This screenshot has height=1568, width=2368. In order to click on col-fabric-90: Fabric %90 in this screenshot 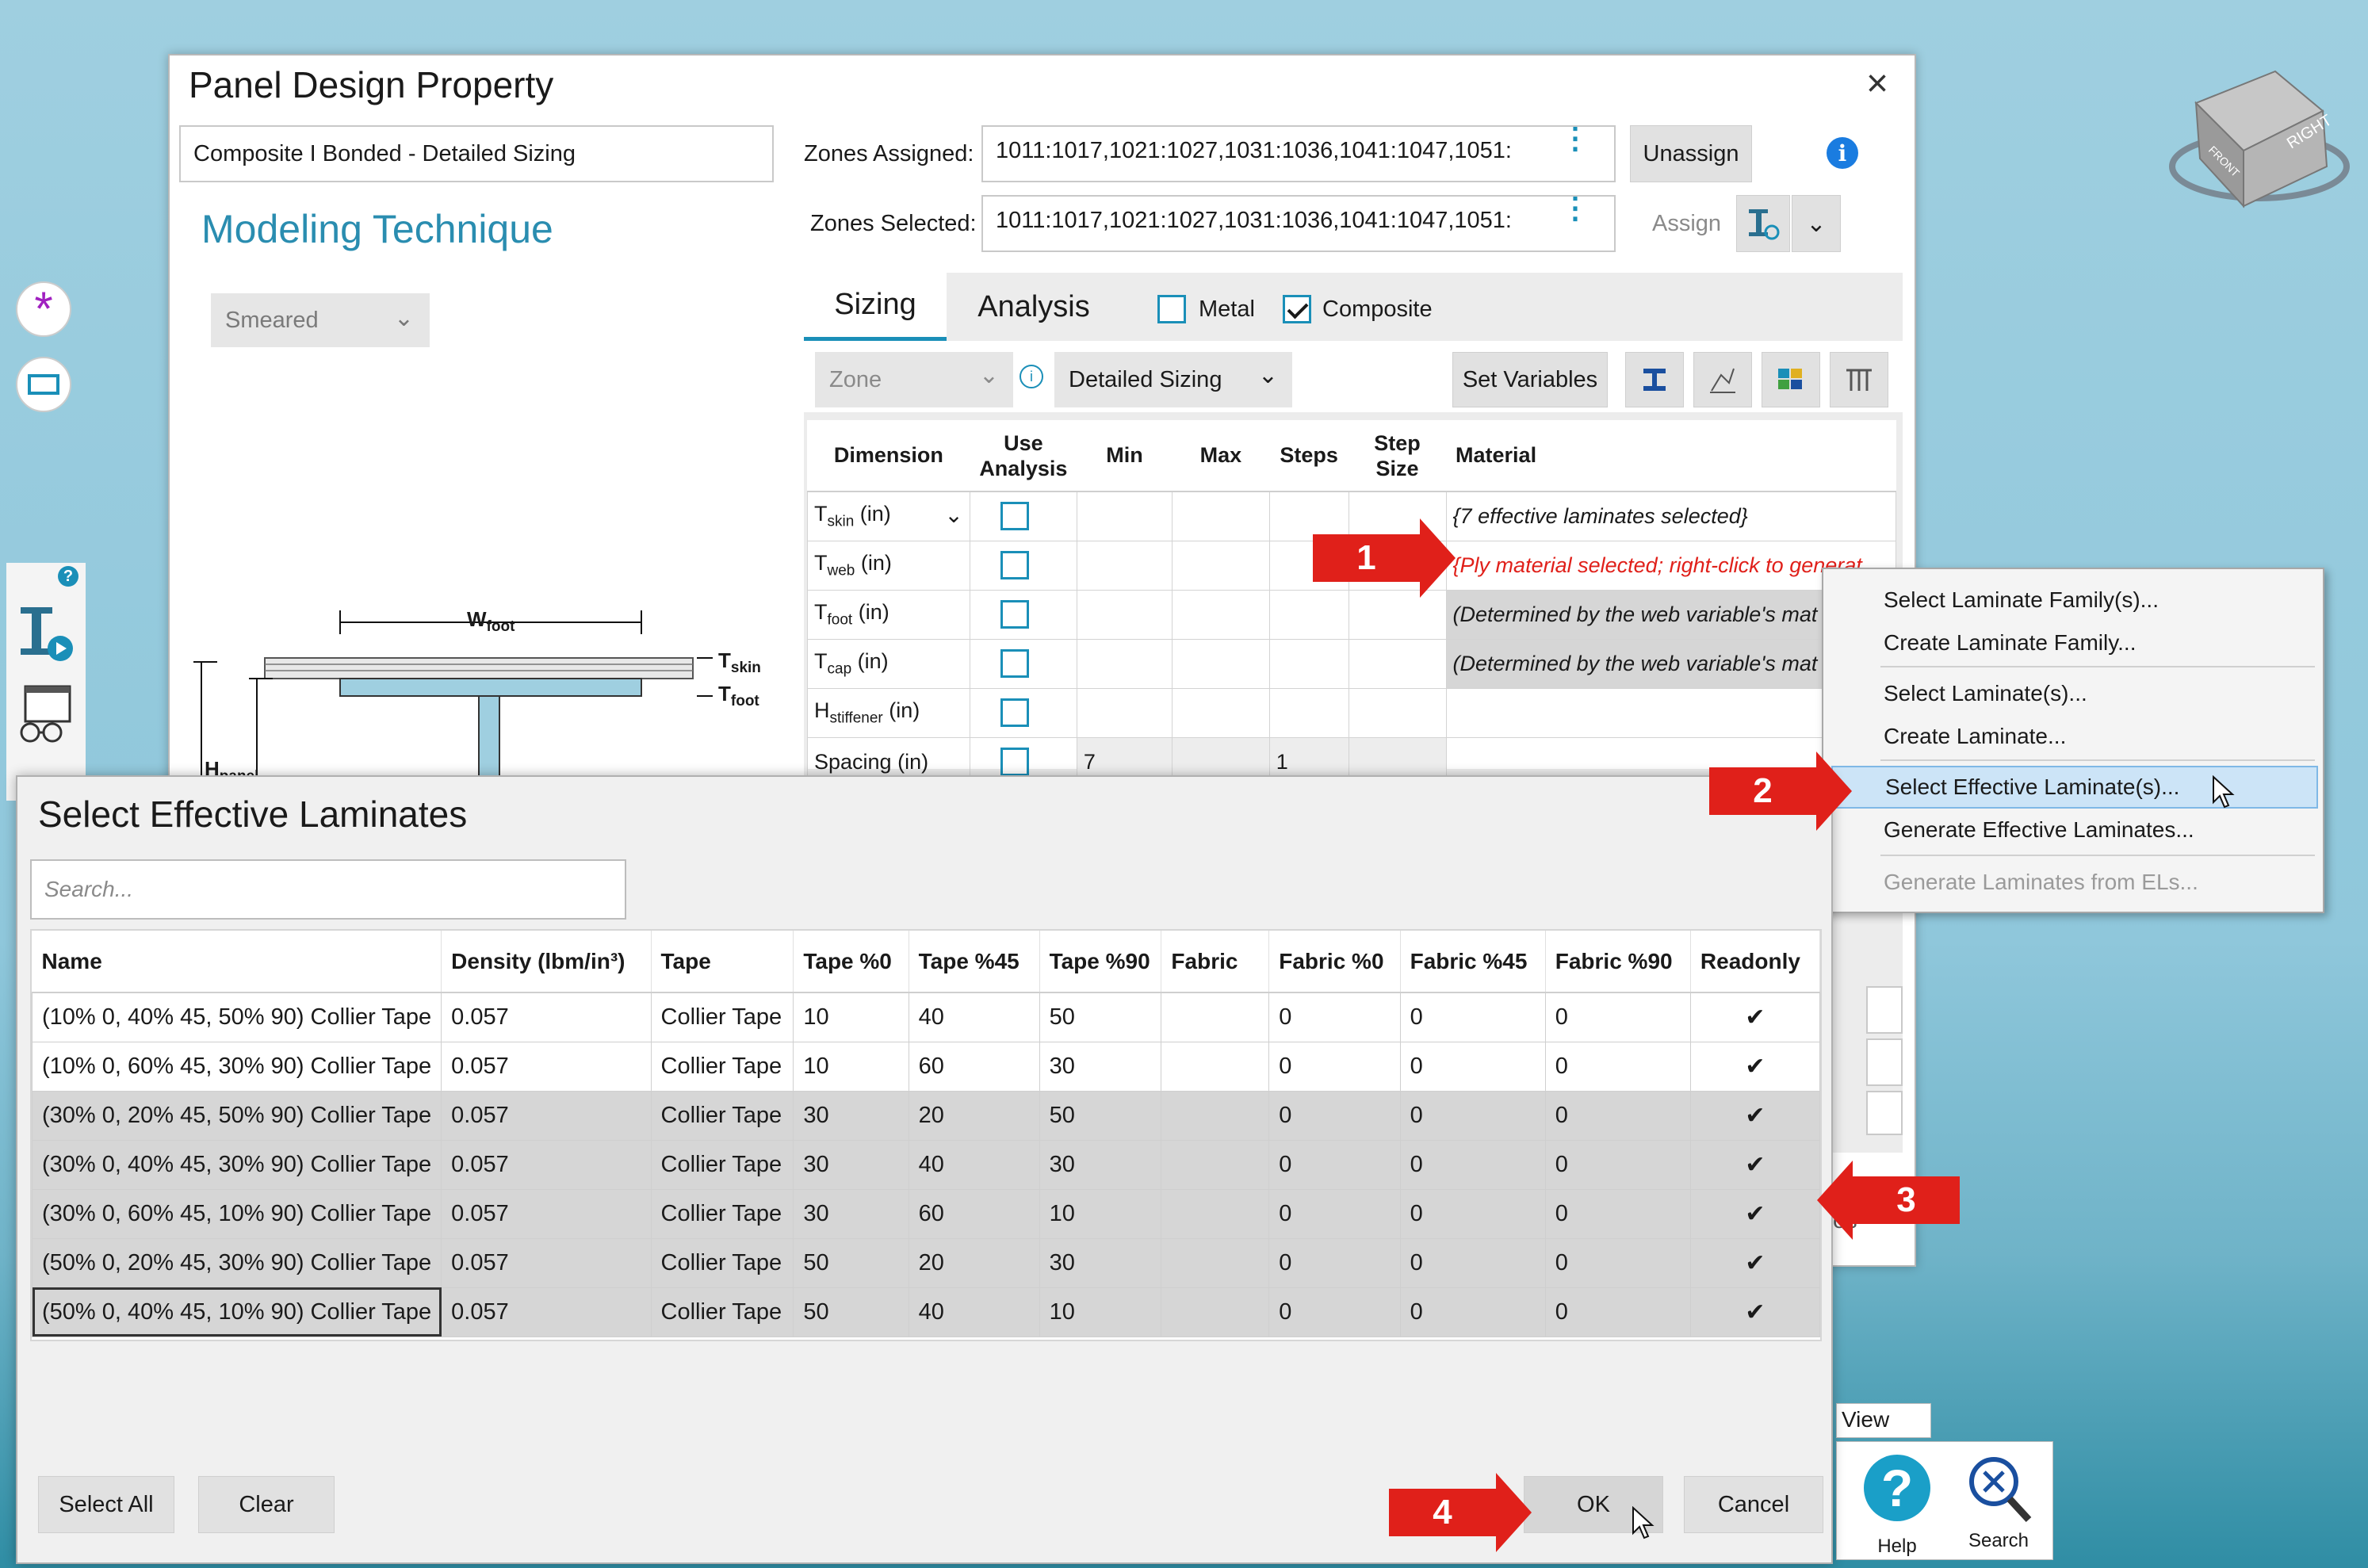, I will do `click(1618, 962)`.